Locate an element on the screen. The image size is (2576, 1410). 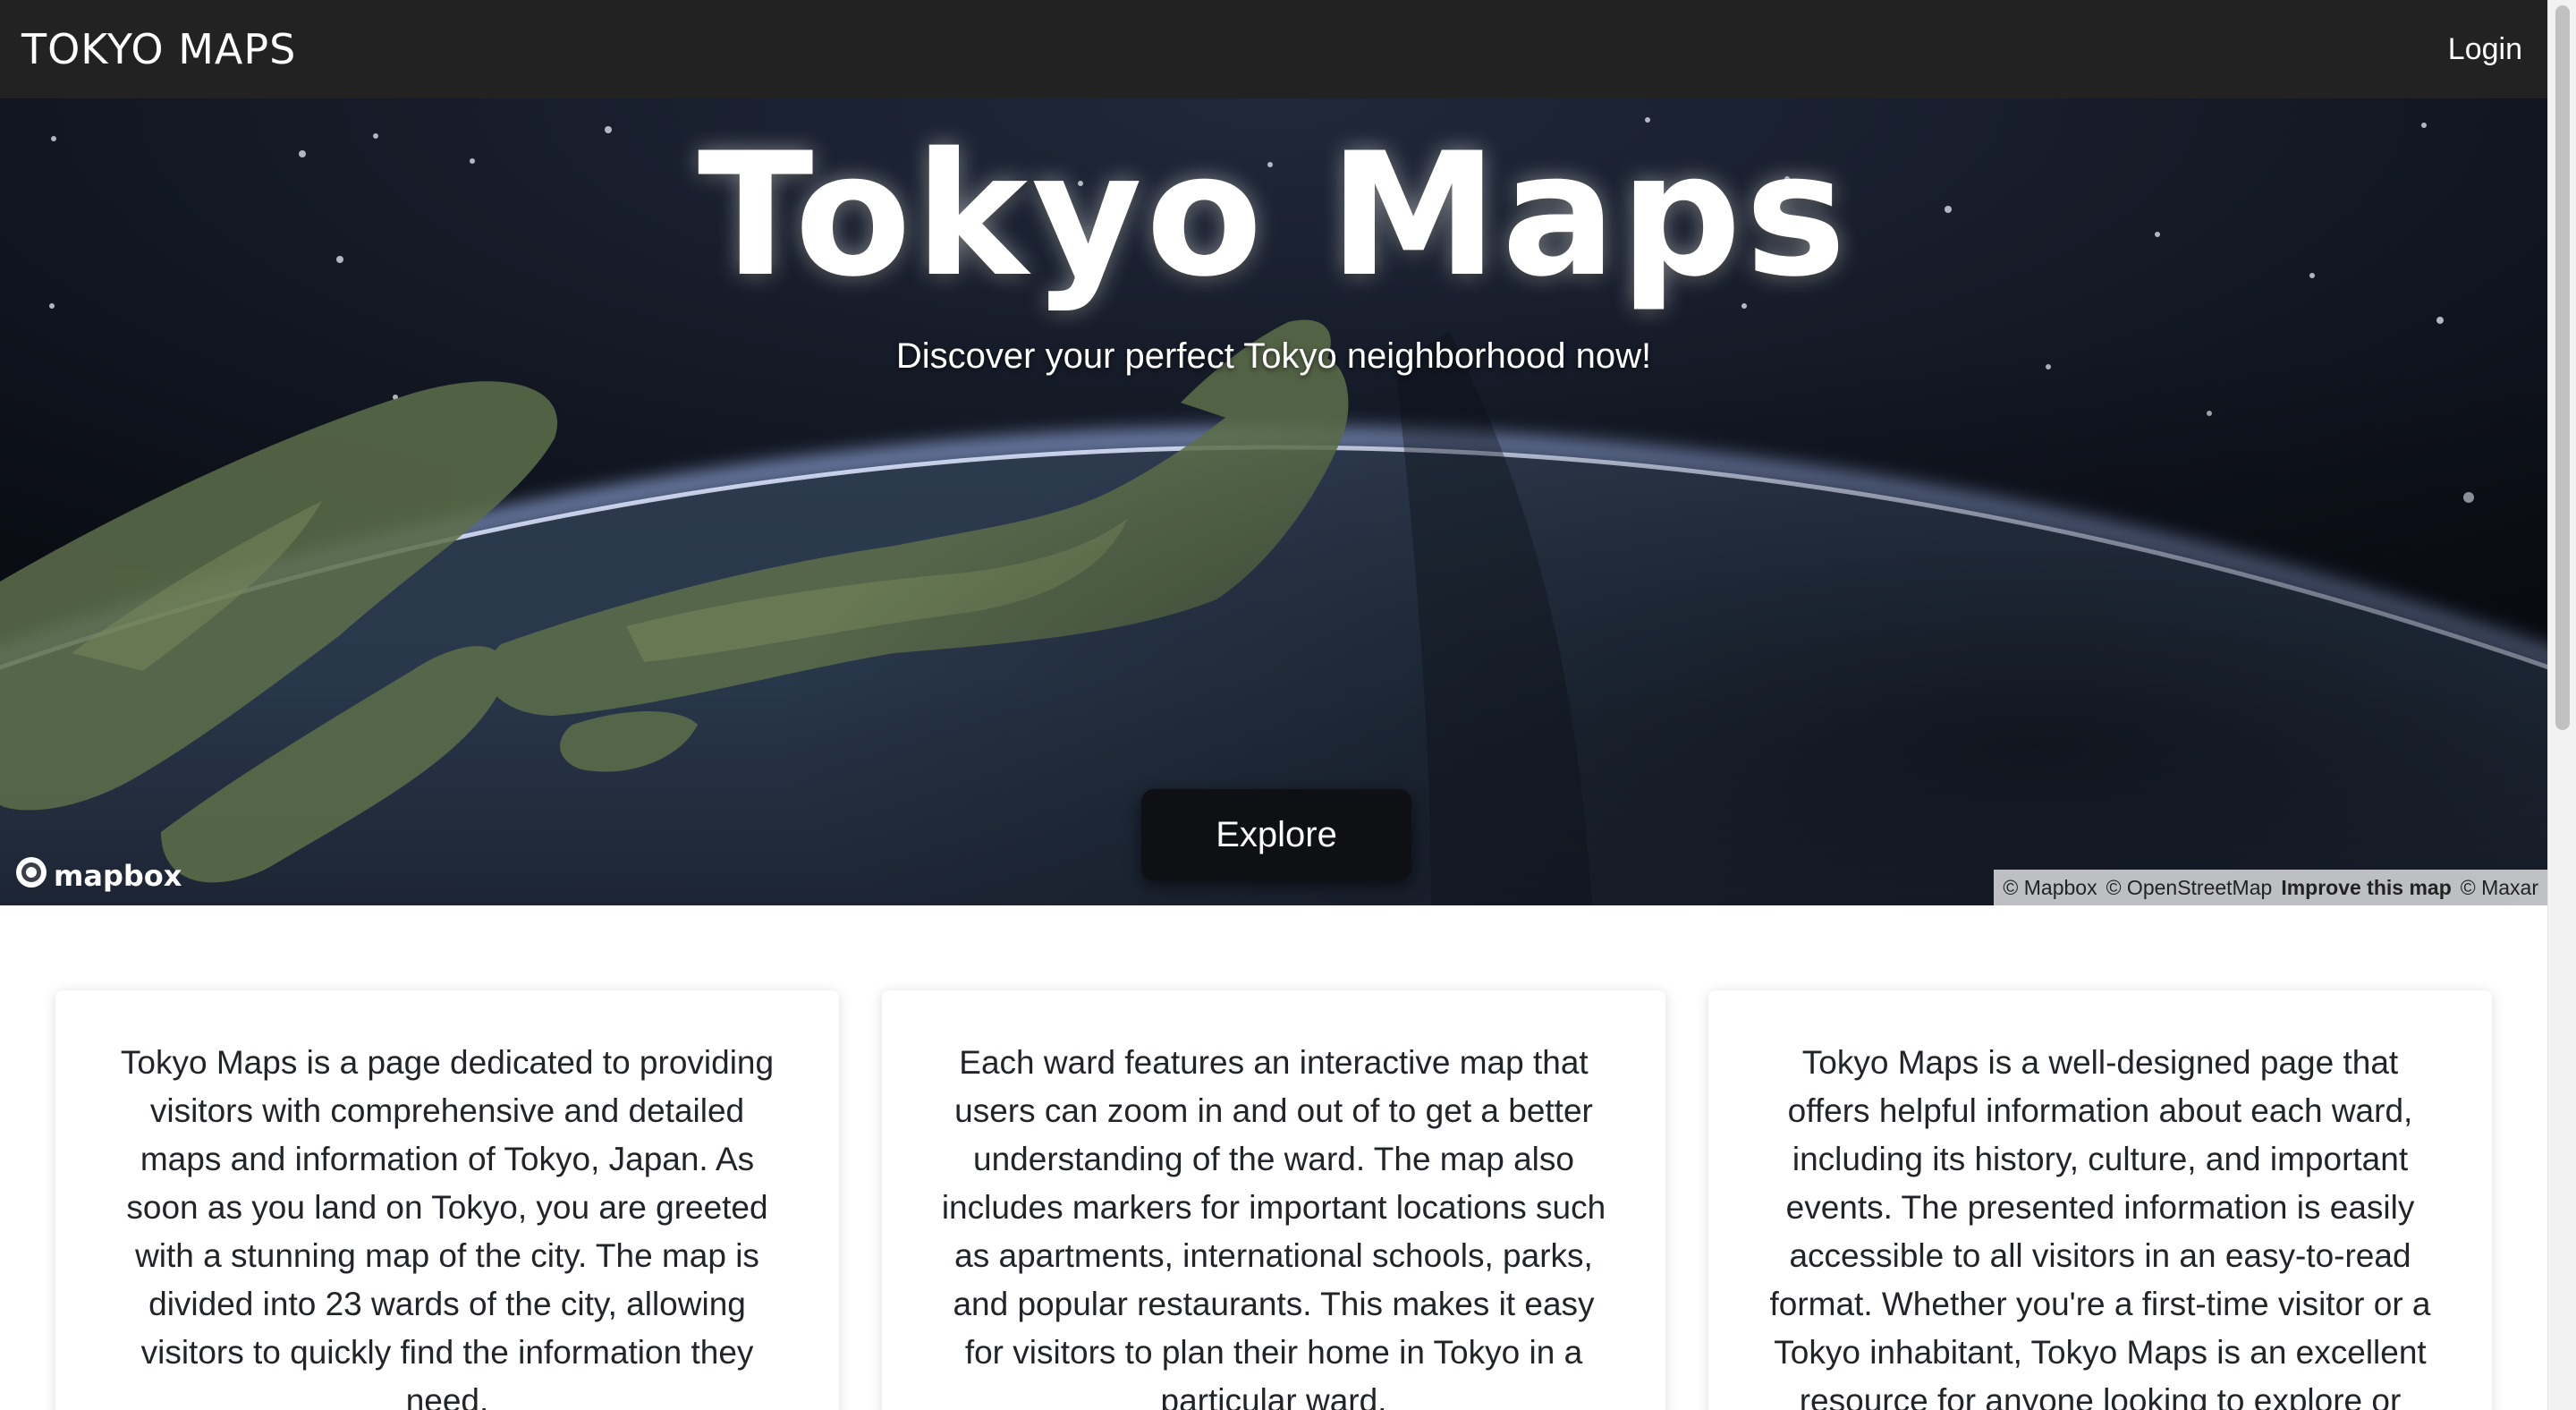
brand-logo: TOKYO MAPS is located at coordinates (158, 49).